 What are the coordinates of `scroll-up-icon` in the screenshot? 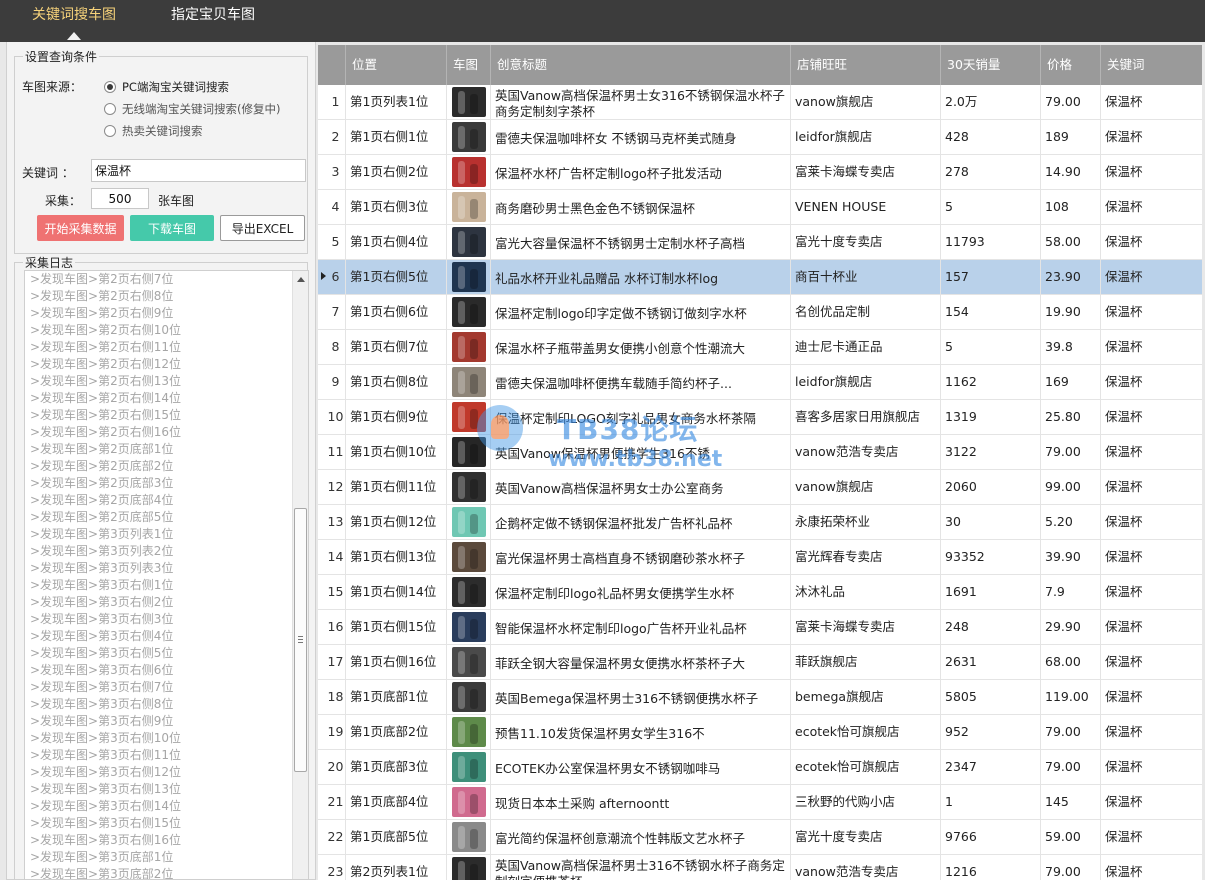 It's located at (301, 279).